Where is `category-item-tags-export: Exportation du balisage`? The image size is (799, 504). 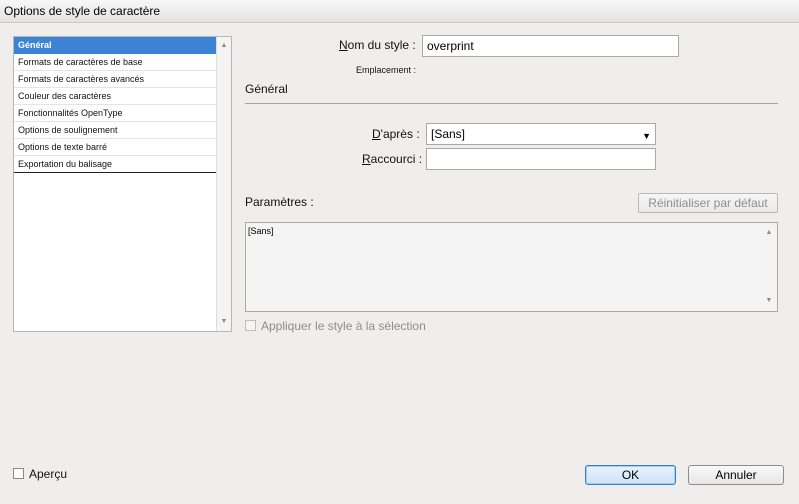 category-item-tags-export: Exportation du balisage is located at coordinates (115, 164).